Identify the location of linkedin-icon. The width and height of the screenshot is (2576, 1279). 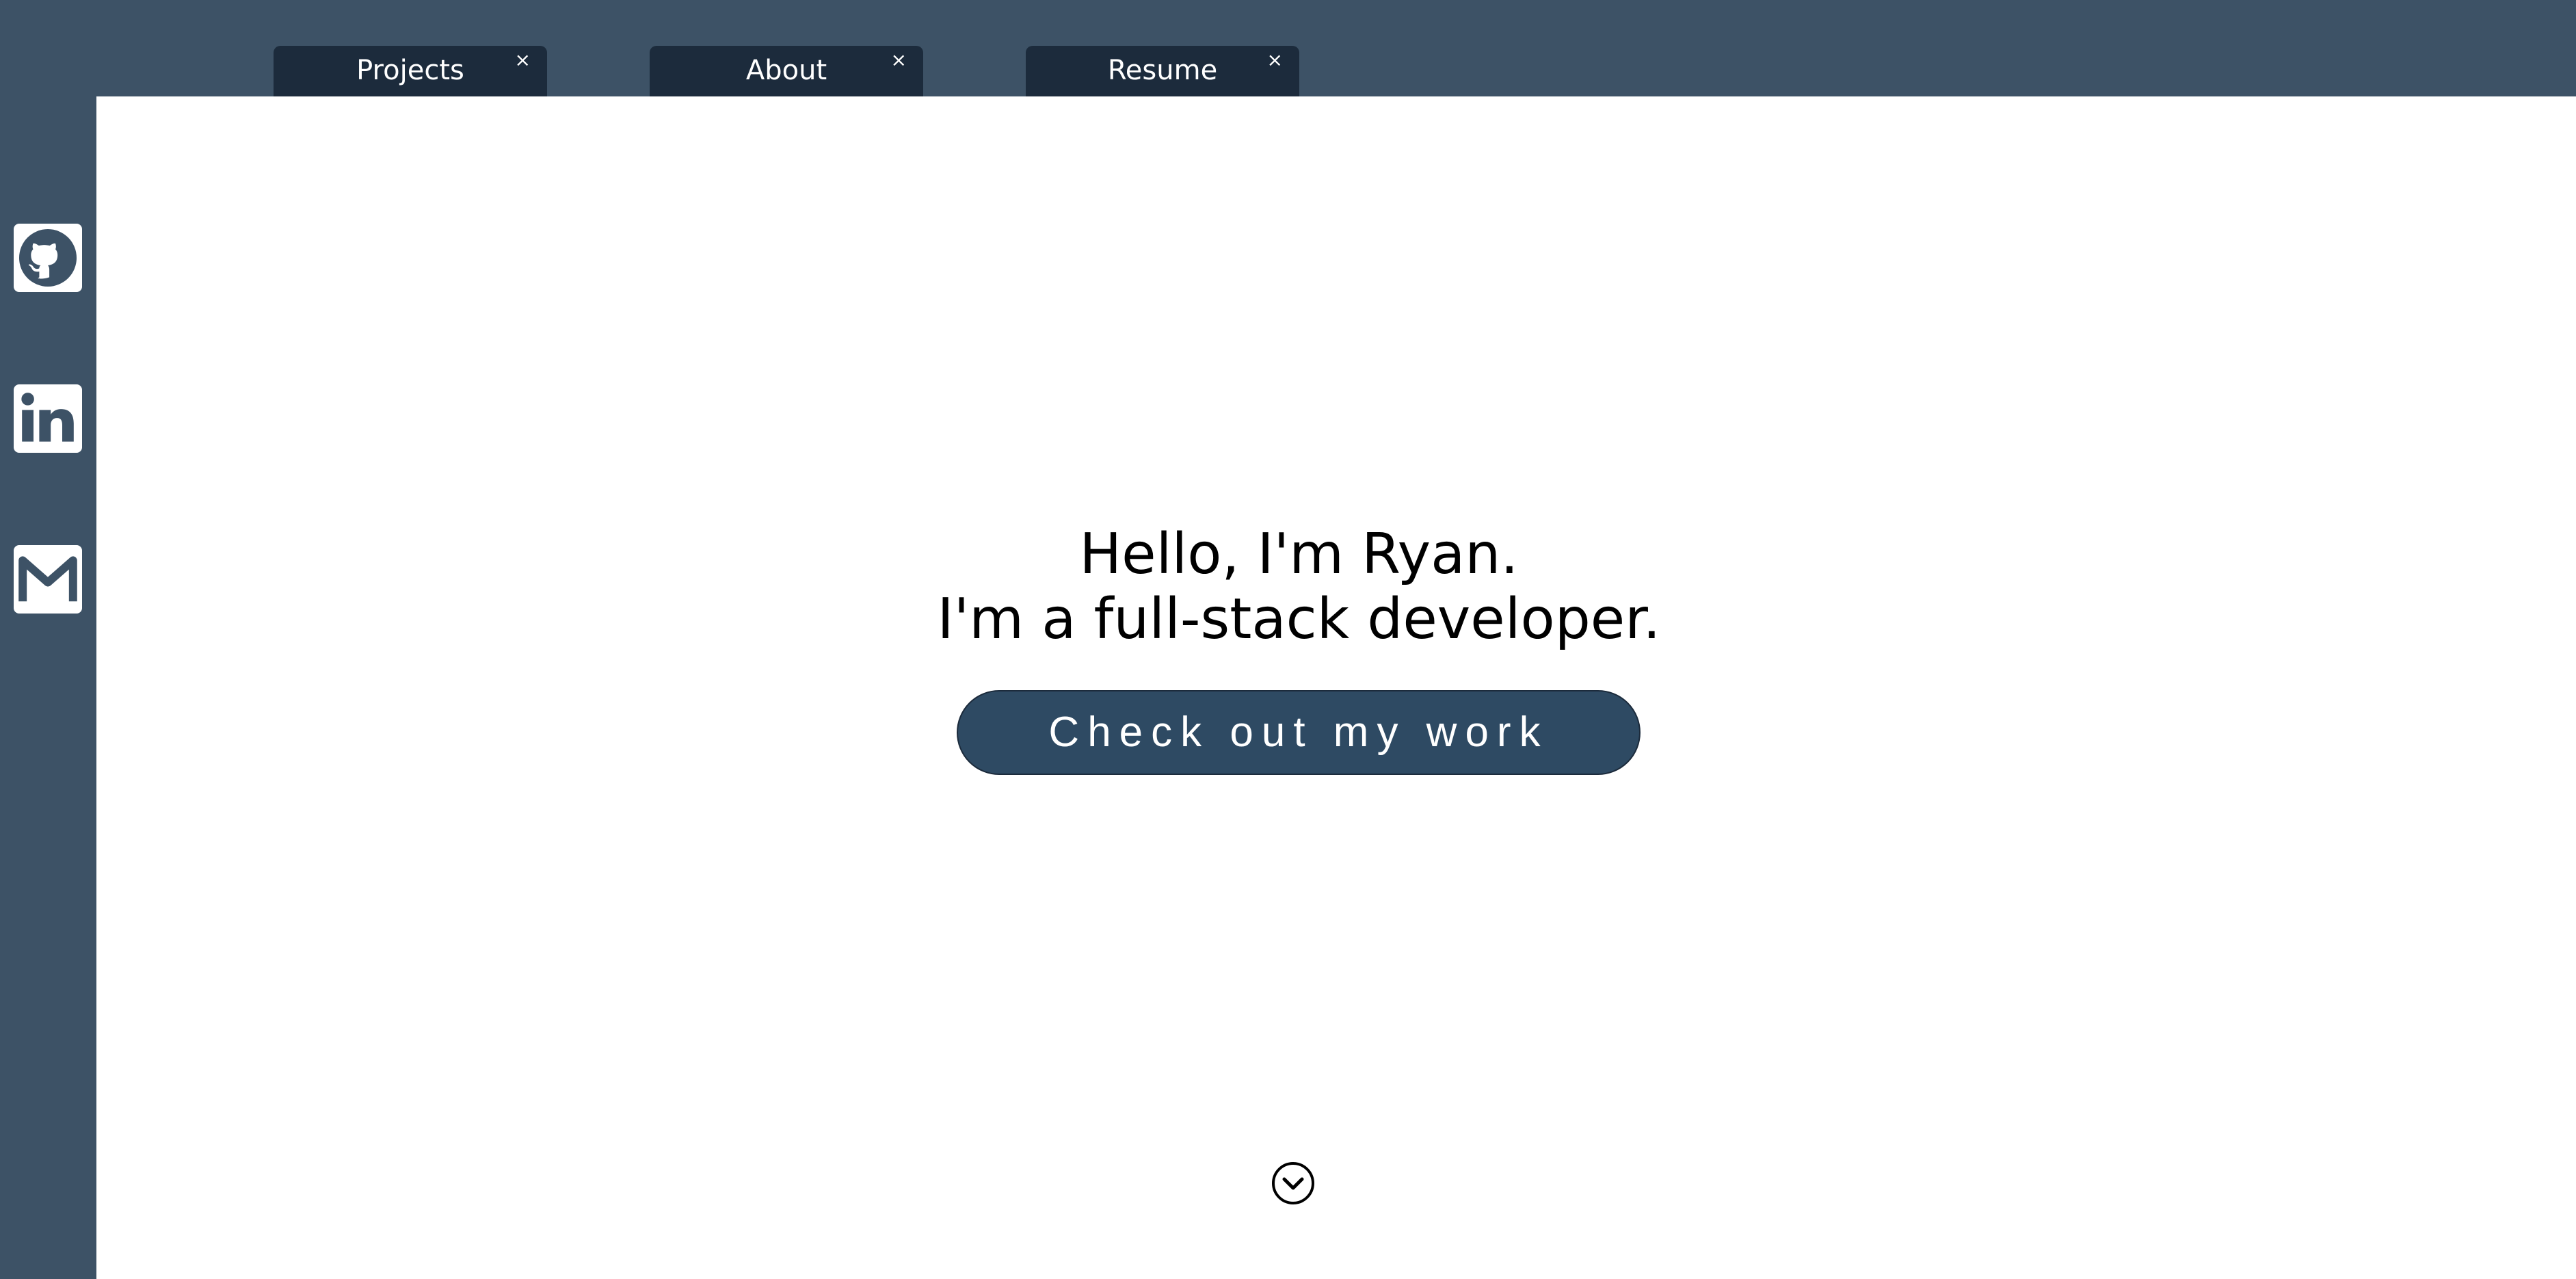
(47, 417).